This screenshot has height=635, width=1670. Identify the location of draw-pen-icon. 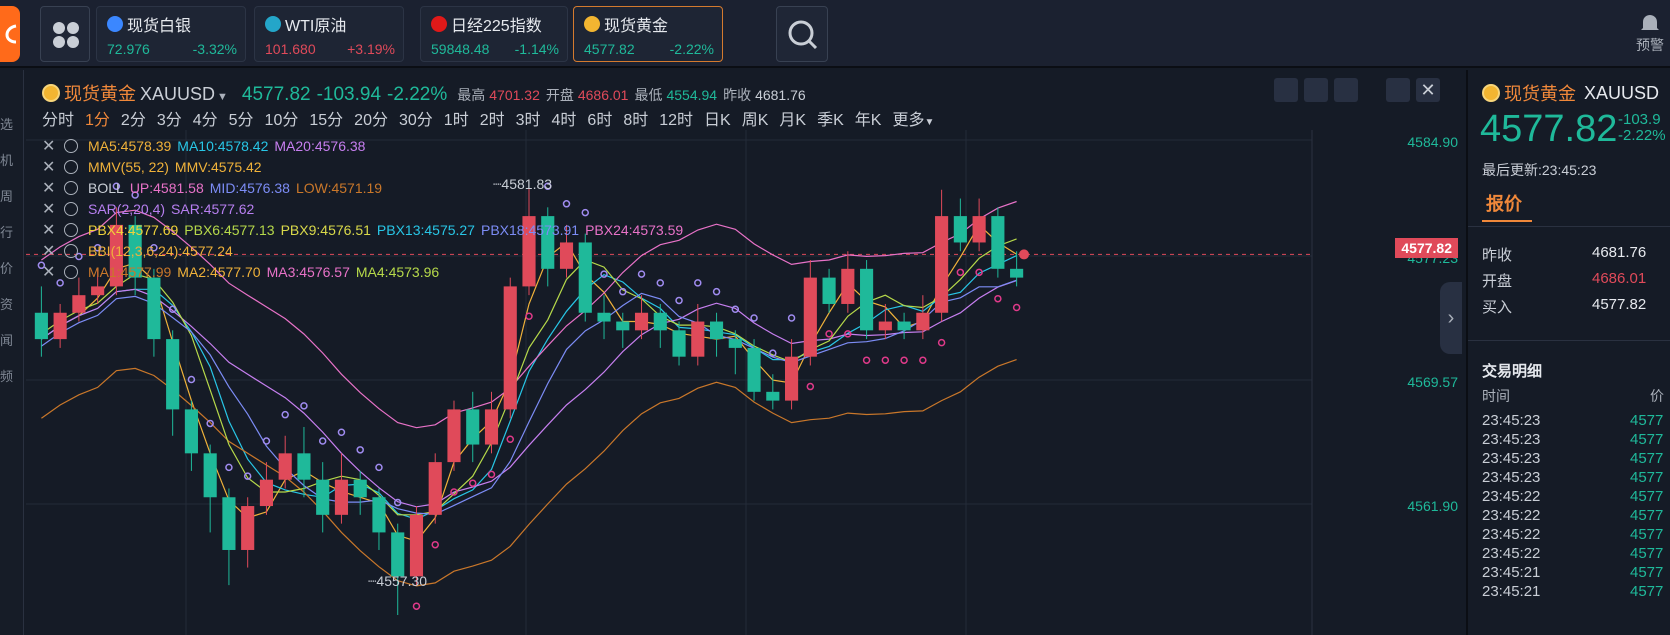
(1316, 90).